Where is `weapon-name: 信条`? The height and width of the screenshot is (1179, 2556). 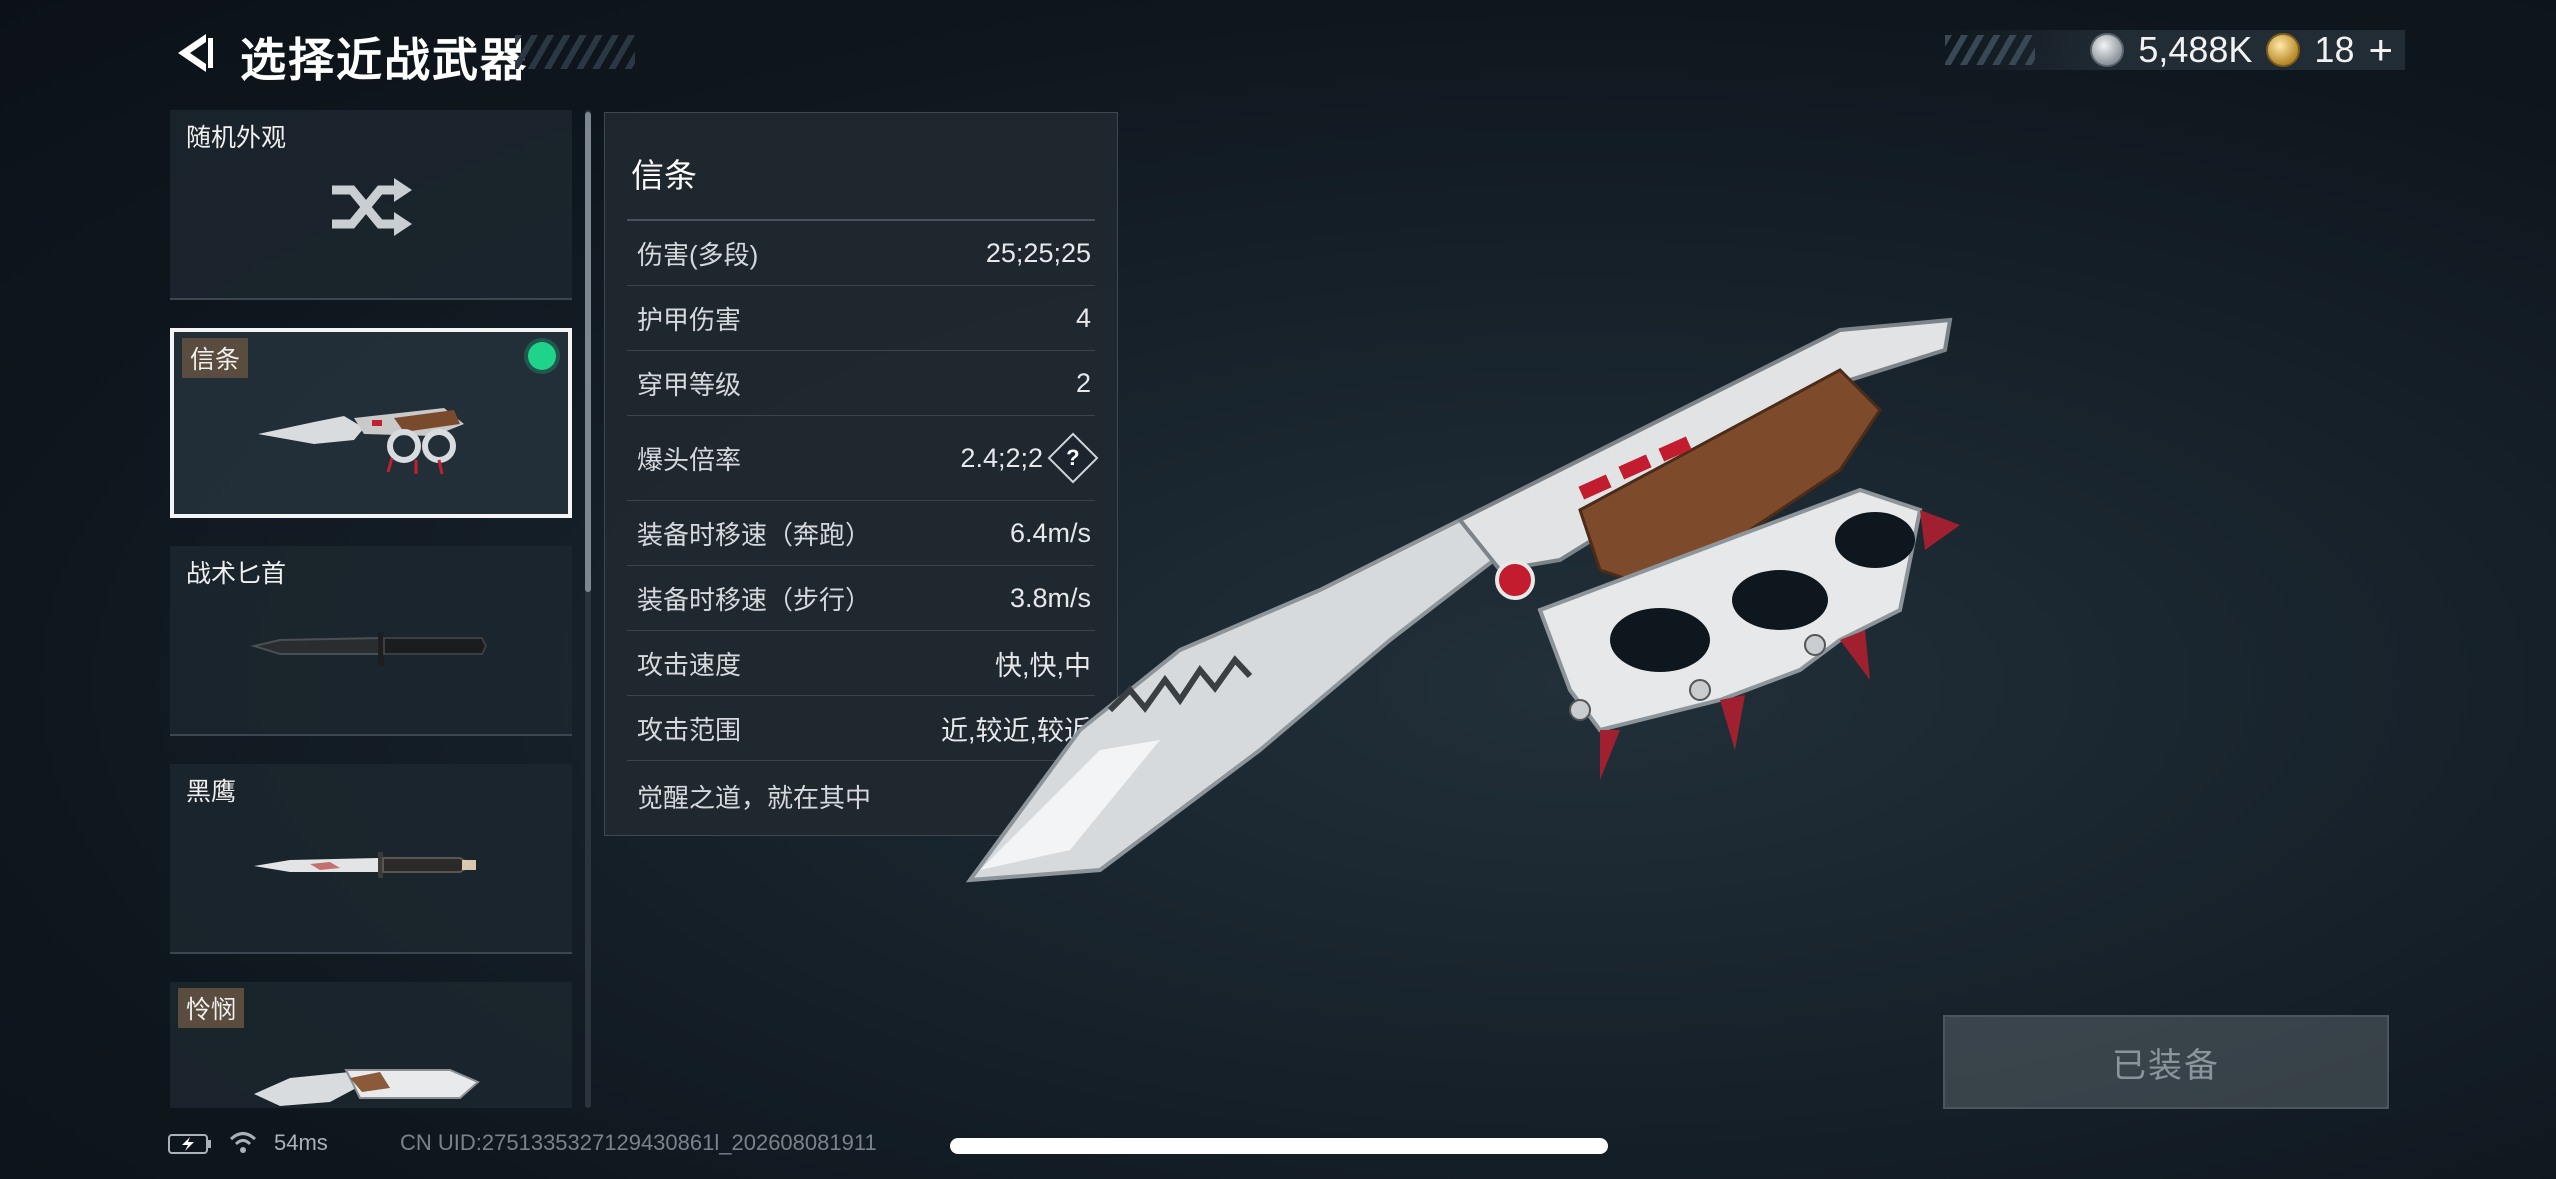
weapon-name: 信条 is located at coordinates (664, 175).